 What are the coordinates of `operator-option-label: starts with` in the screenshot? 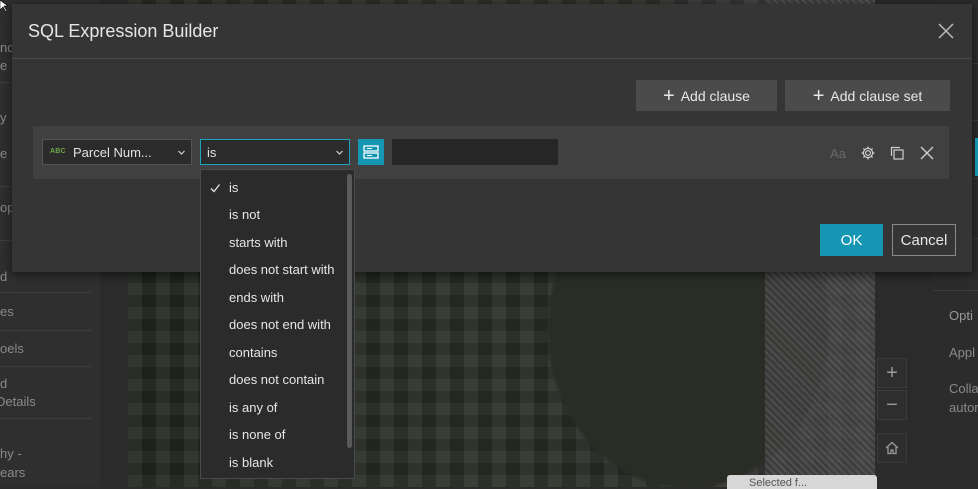 It's located at (258, 242).